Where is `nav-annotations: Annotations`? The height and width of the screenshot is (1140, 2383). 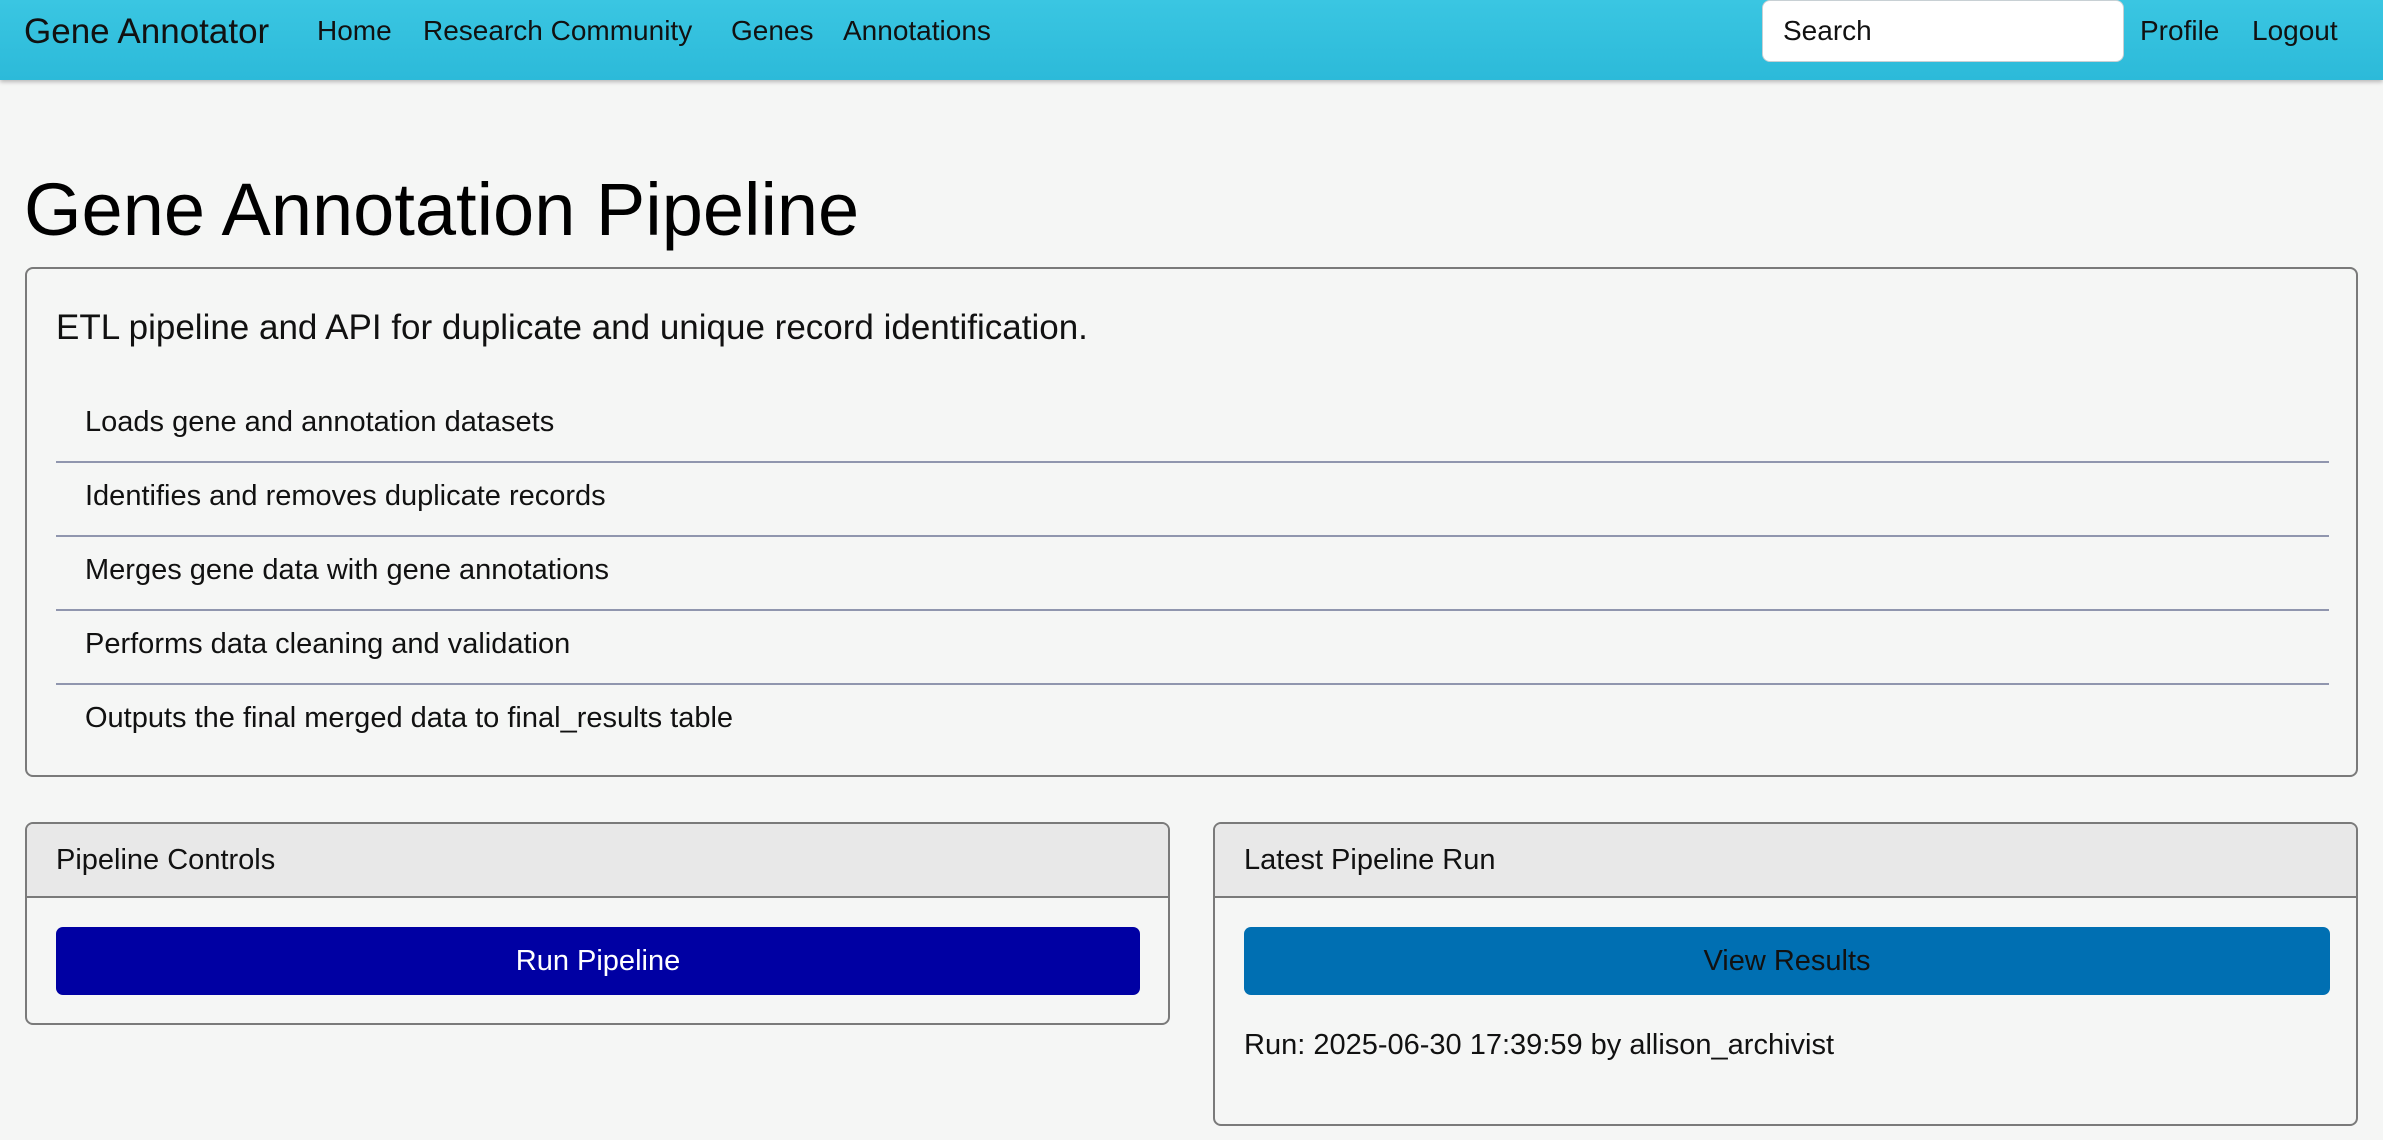 nav-annotations: Annotations is located at coordinates (917, 31).